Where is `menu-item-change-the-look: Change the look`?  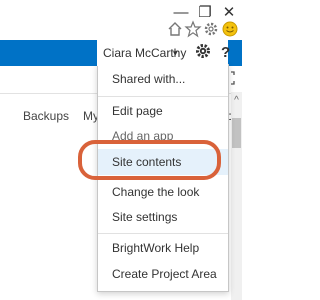 menu-item-change-the-look: Change the look is located at coordinates (163, 192).